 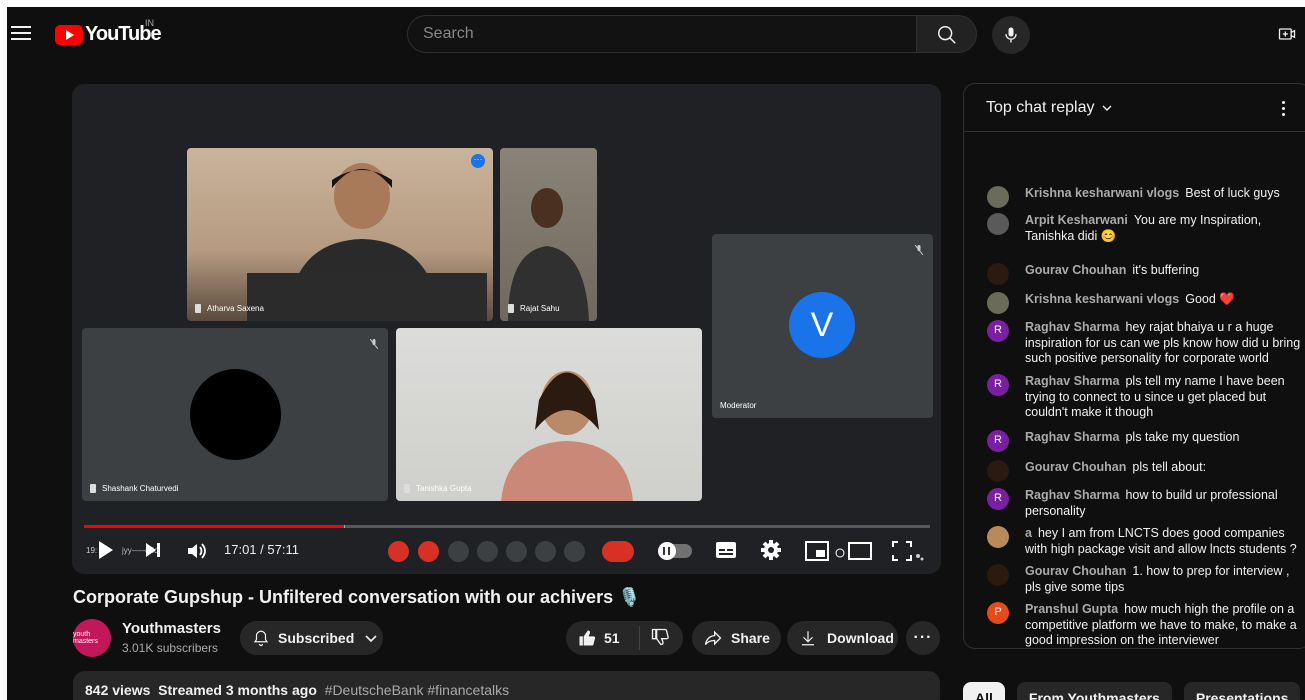 What do you see at coordinates (860, 638) in the screenshot?
I see `download-label: Download` at bounding box center [860, 638].